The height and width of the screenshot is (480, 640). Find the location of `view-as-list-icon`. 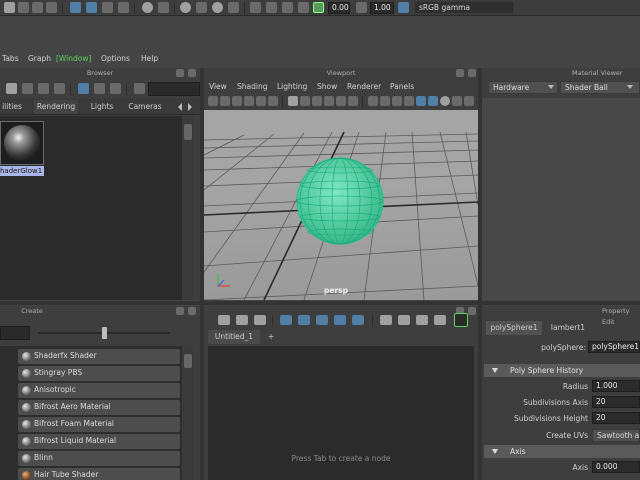

view-as-list-icon is located at coordinates (27, 88).